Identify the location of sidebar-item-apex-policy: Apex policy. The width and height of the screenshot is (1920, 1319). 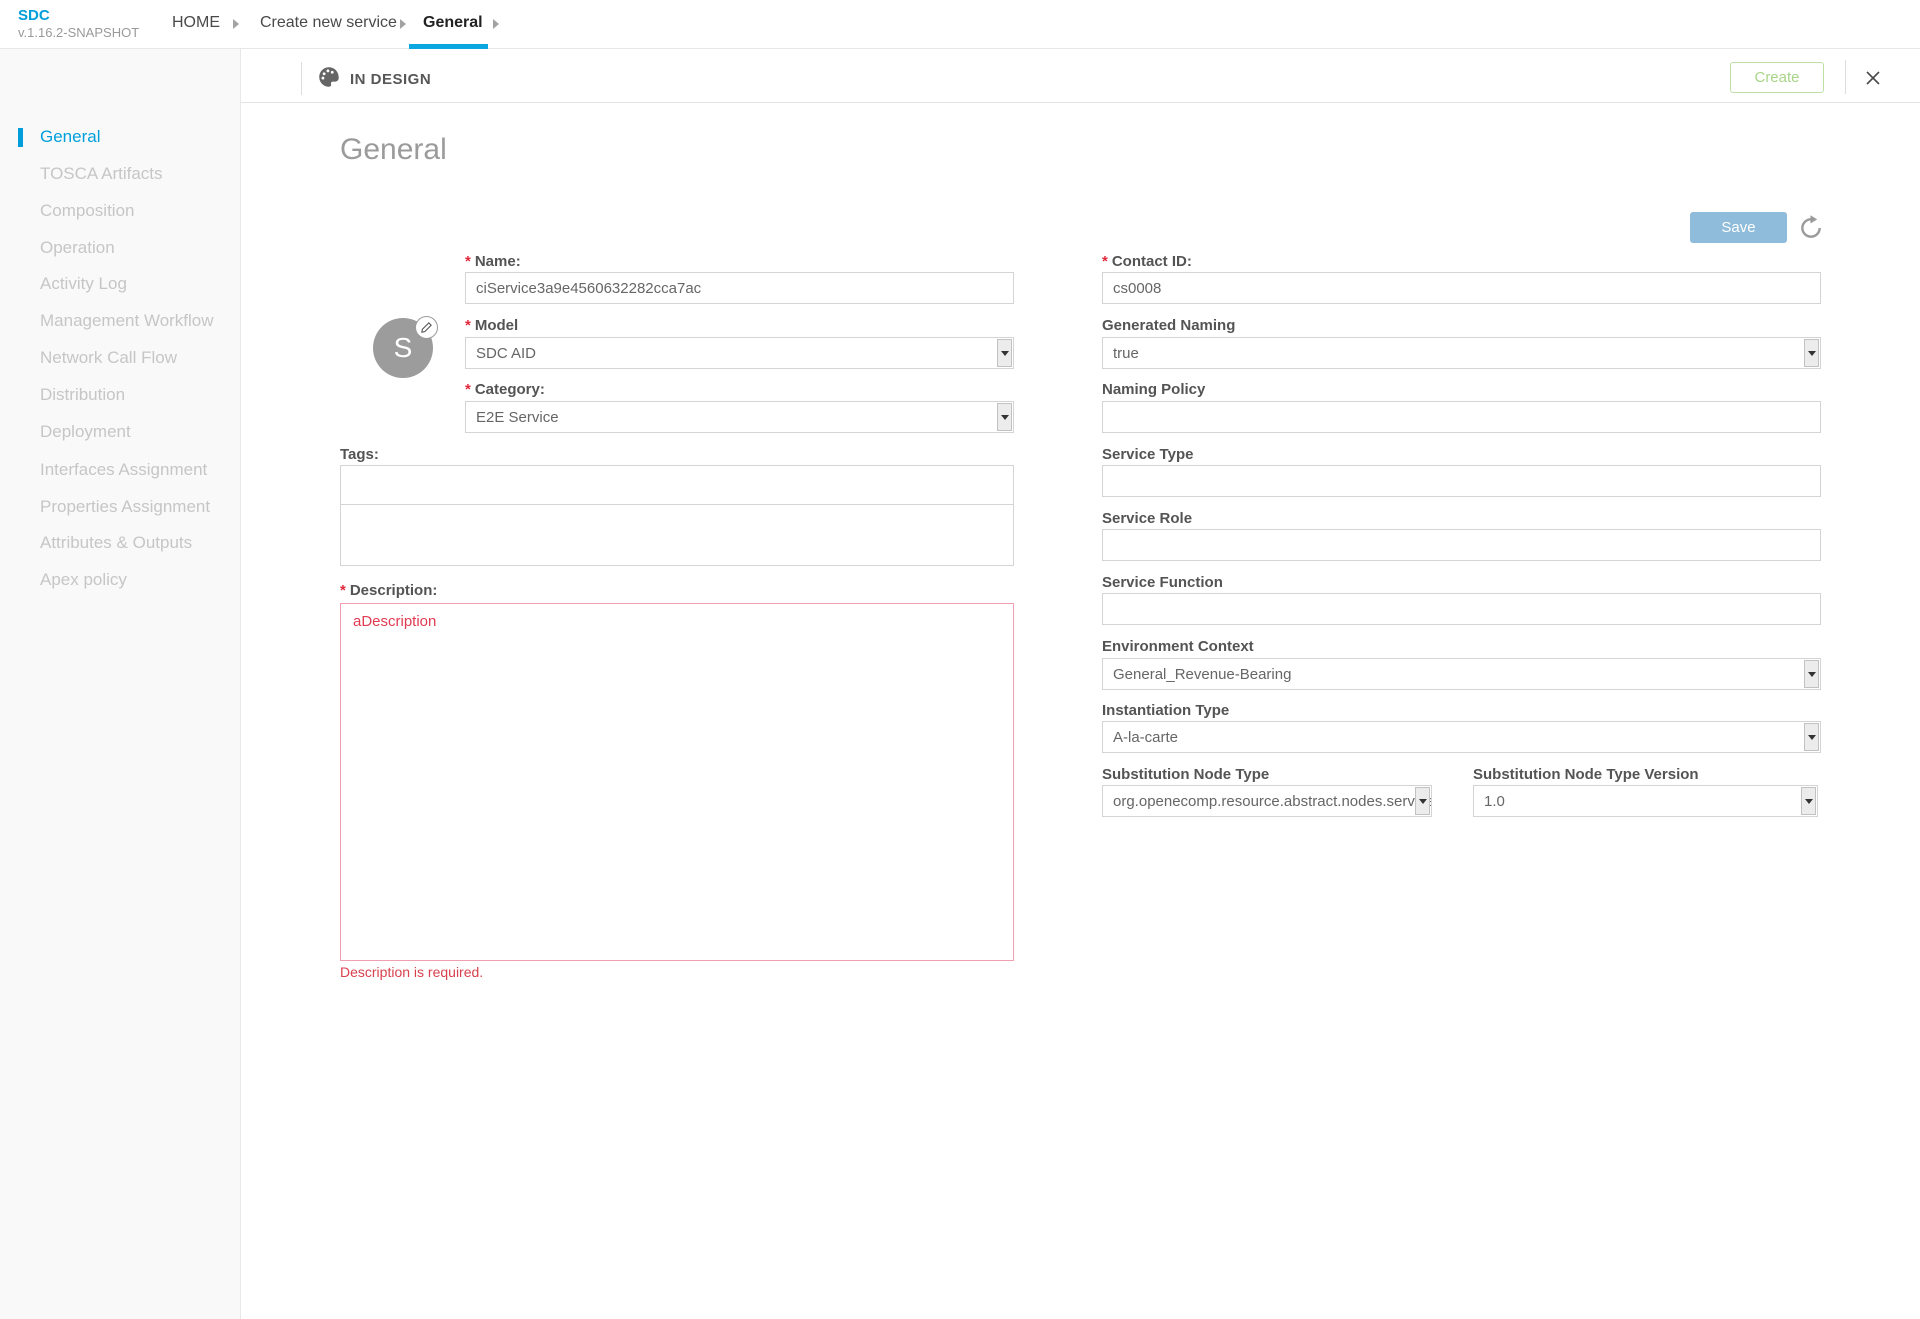
(83, 580).